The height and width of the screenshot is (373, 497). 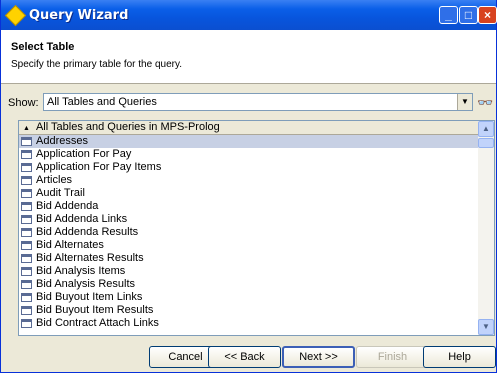 What do you see at coordinates (468, 15) in the screenshot?
I see `maximize-button: □` at bounding box center [468, 15].